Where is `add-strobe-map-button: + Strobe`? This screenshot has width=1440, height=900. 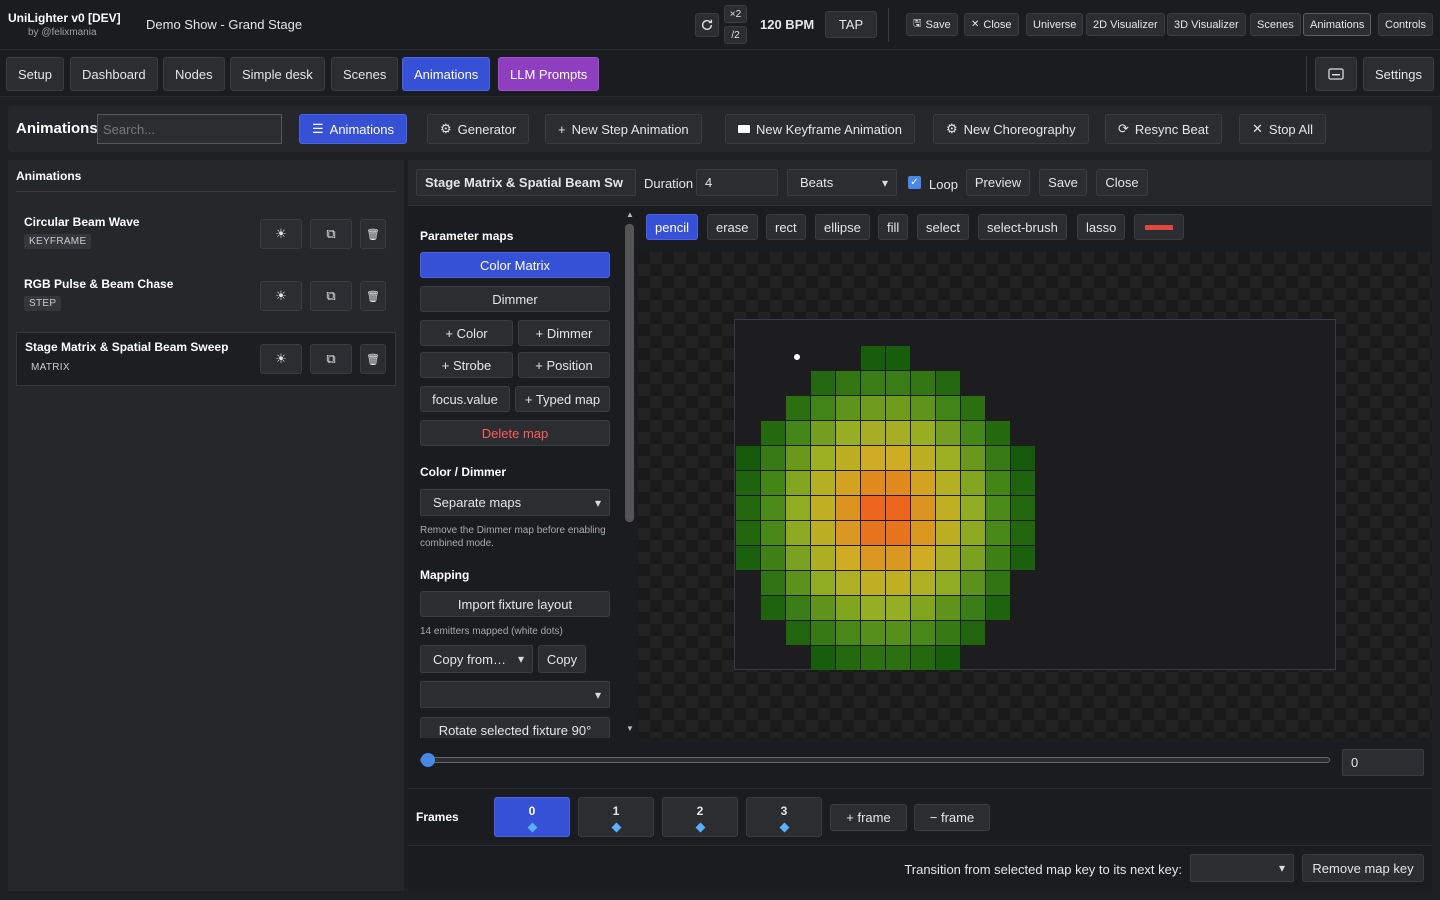
add-strobe-map-button: + Strobe is located at coordinates (466, 365).